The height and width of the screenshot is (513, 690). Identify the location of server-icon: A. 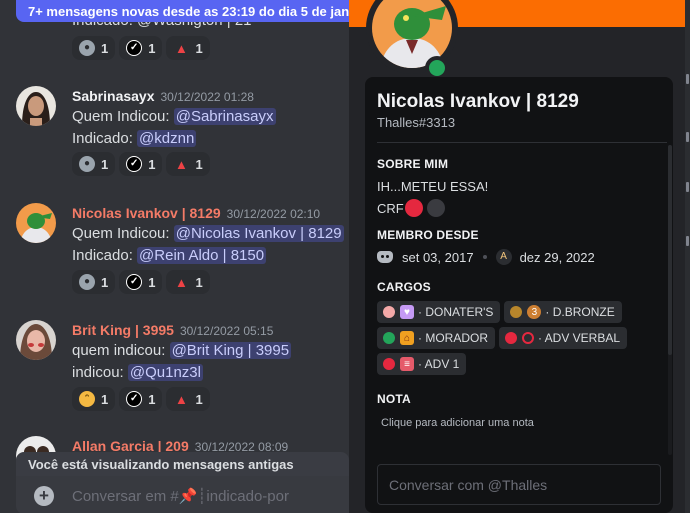
(503, 257).